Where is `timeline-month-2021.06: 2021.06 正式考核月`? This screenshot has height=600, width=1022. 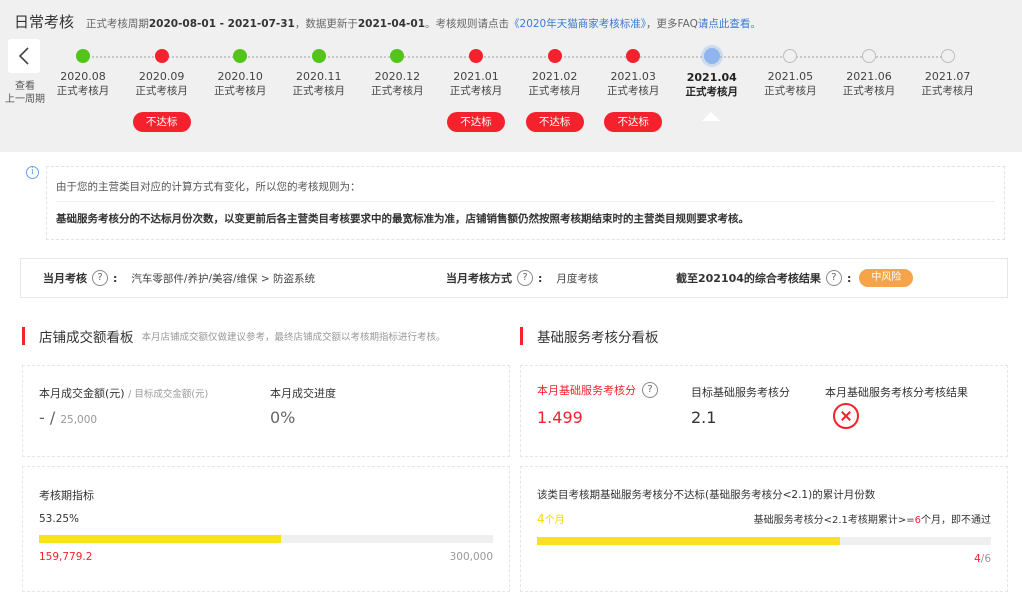 timeline-month-2021.06: 2021.06 正式考核月 is located at coordinates (869, 73).